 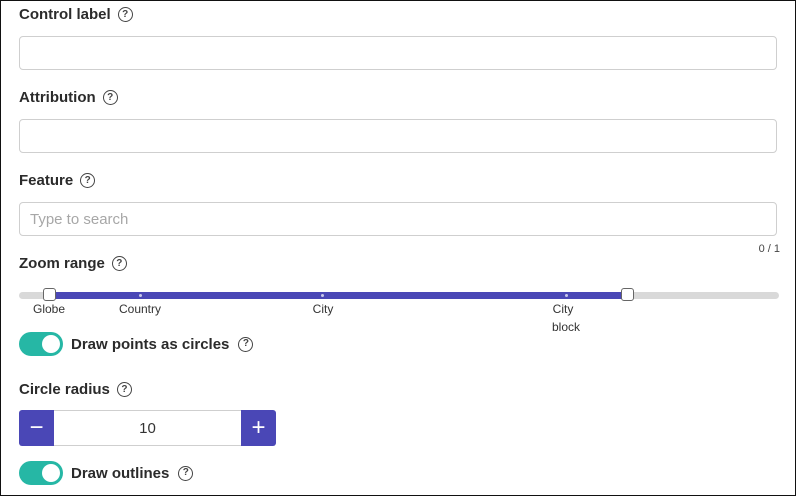 I want to click on zoom-range-slider, so click(x=399, y=294).